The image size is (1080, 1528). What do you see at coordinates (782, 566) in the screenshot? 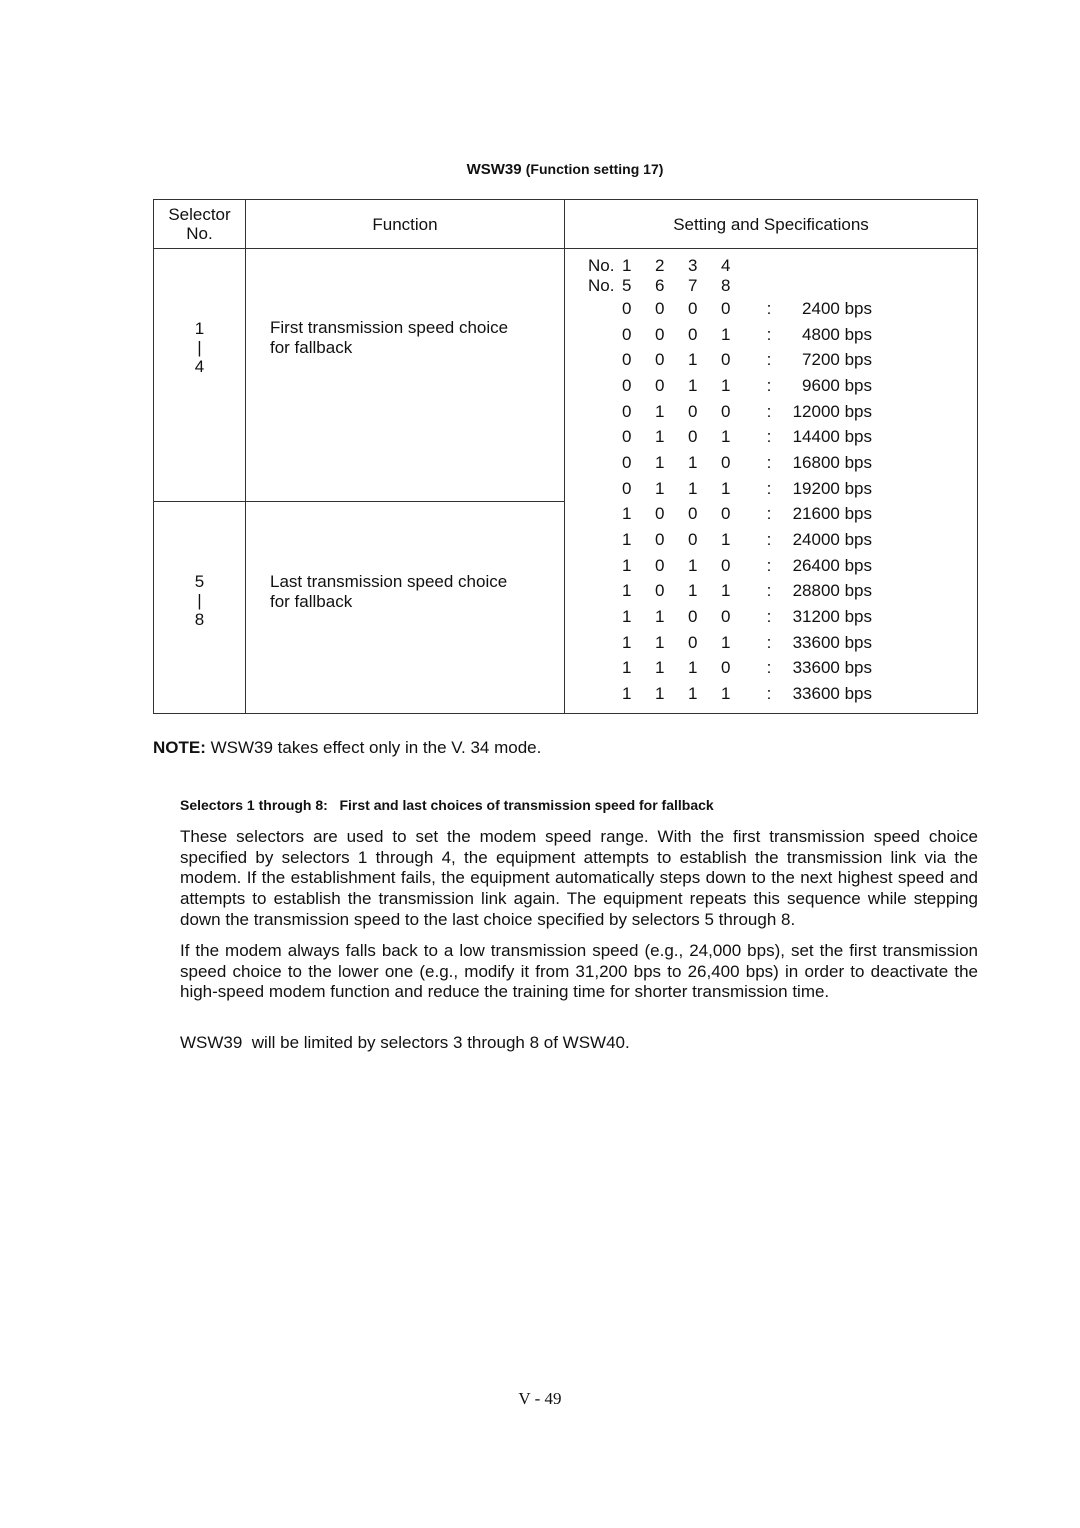
I see `speed-setting-row: 1 0 1 0:26400 bps` at bounding box center [782, 566].